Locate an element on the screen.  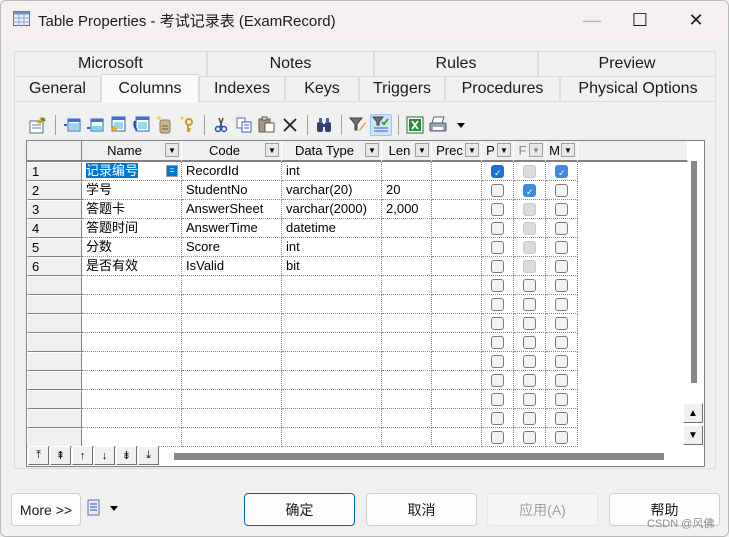
scroll-up-button: ▲ is located at coordinates (693, 413).